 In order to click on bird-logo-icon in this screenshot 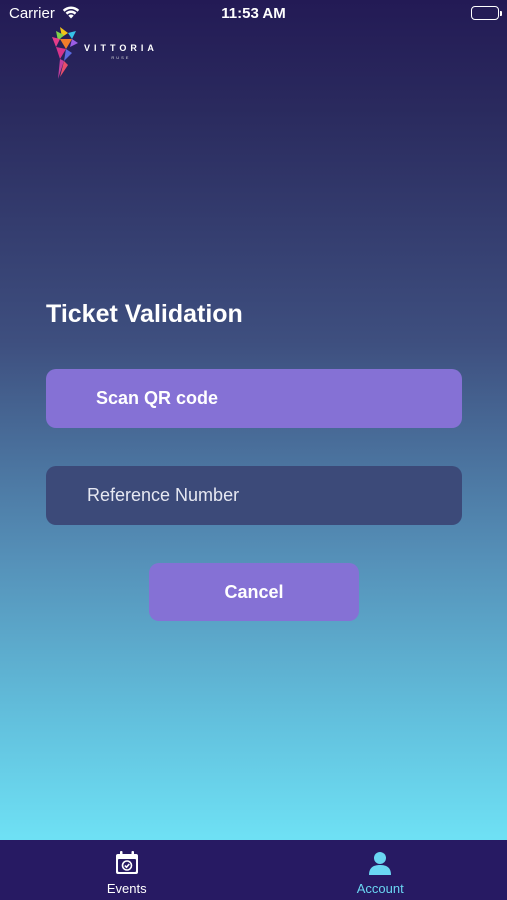, I will do `click(65, 53)`.